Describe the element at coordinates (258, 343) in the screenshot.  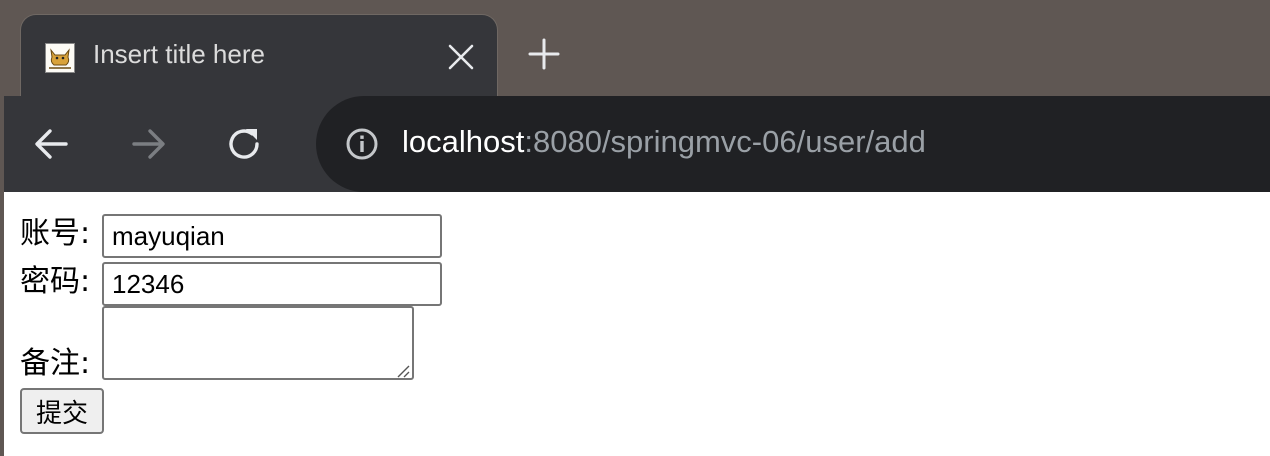
I see `remark-textarea` at that location.